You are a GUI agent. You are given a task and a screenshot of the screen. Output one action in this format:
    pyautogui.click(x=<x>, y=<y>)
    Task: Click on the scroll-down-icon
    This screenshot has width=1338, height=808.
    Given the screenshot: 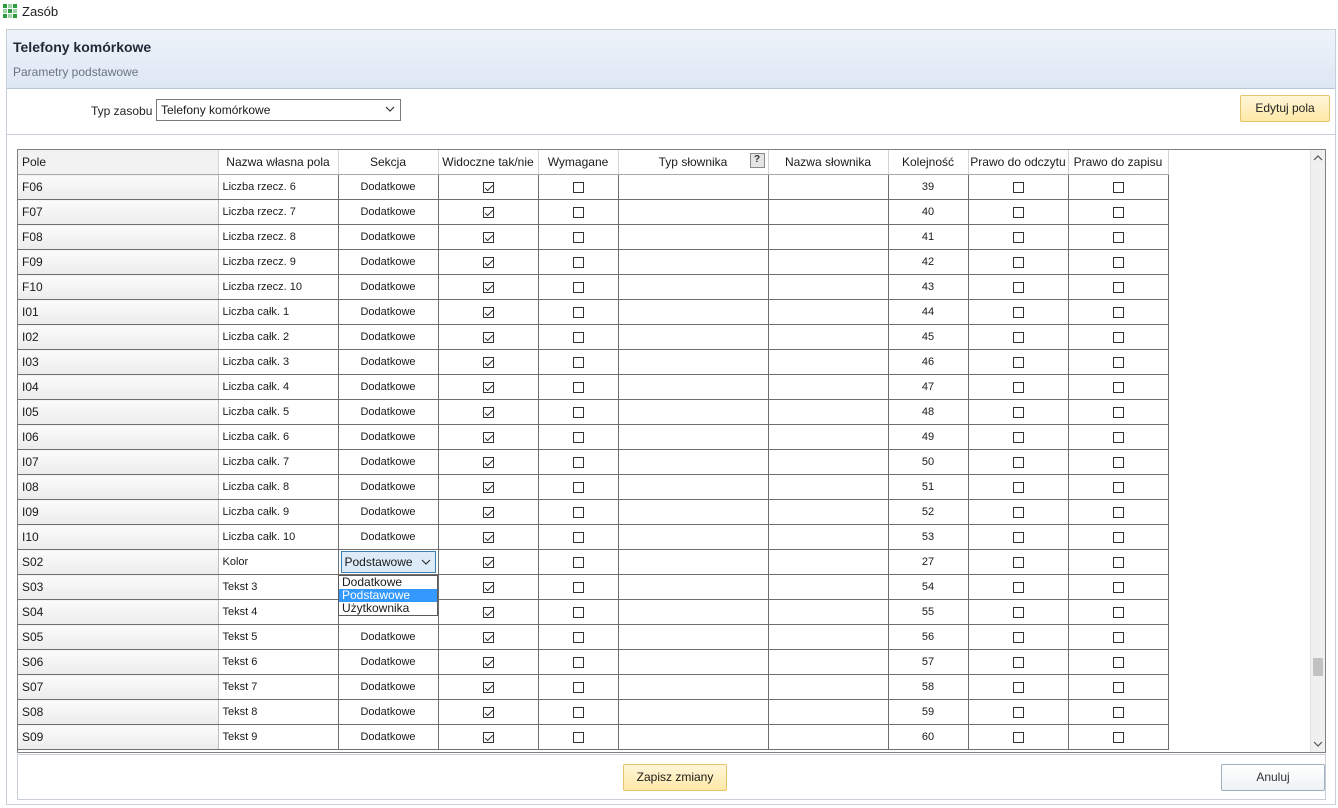 What is the action you would take?
    pyautogui.click(x=1318, y=744)
    